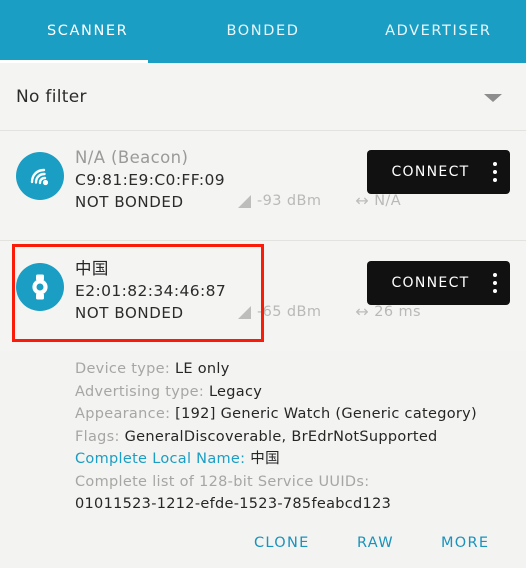 The height and width of the screenshot is (568, 526). What do you see at coordinates (281, 436) in the screenshot?
I see `detail-value: GeneralDiscoverable, BrEdrNotSupported` at bounding box center [281, 436].